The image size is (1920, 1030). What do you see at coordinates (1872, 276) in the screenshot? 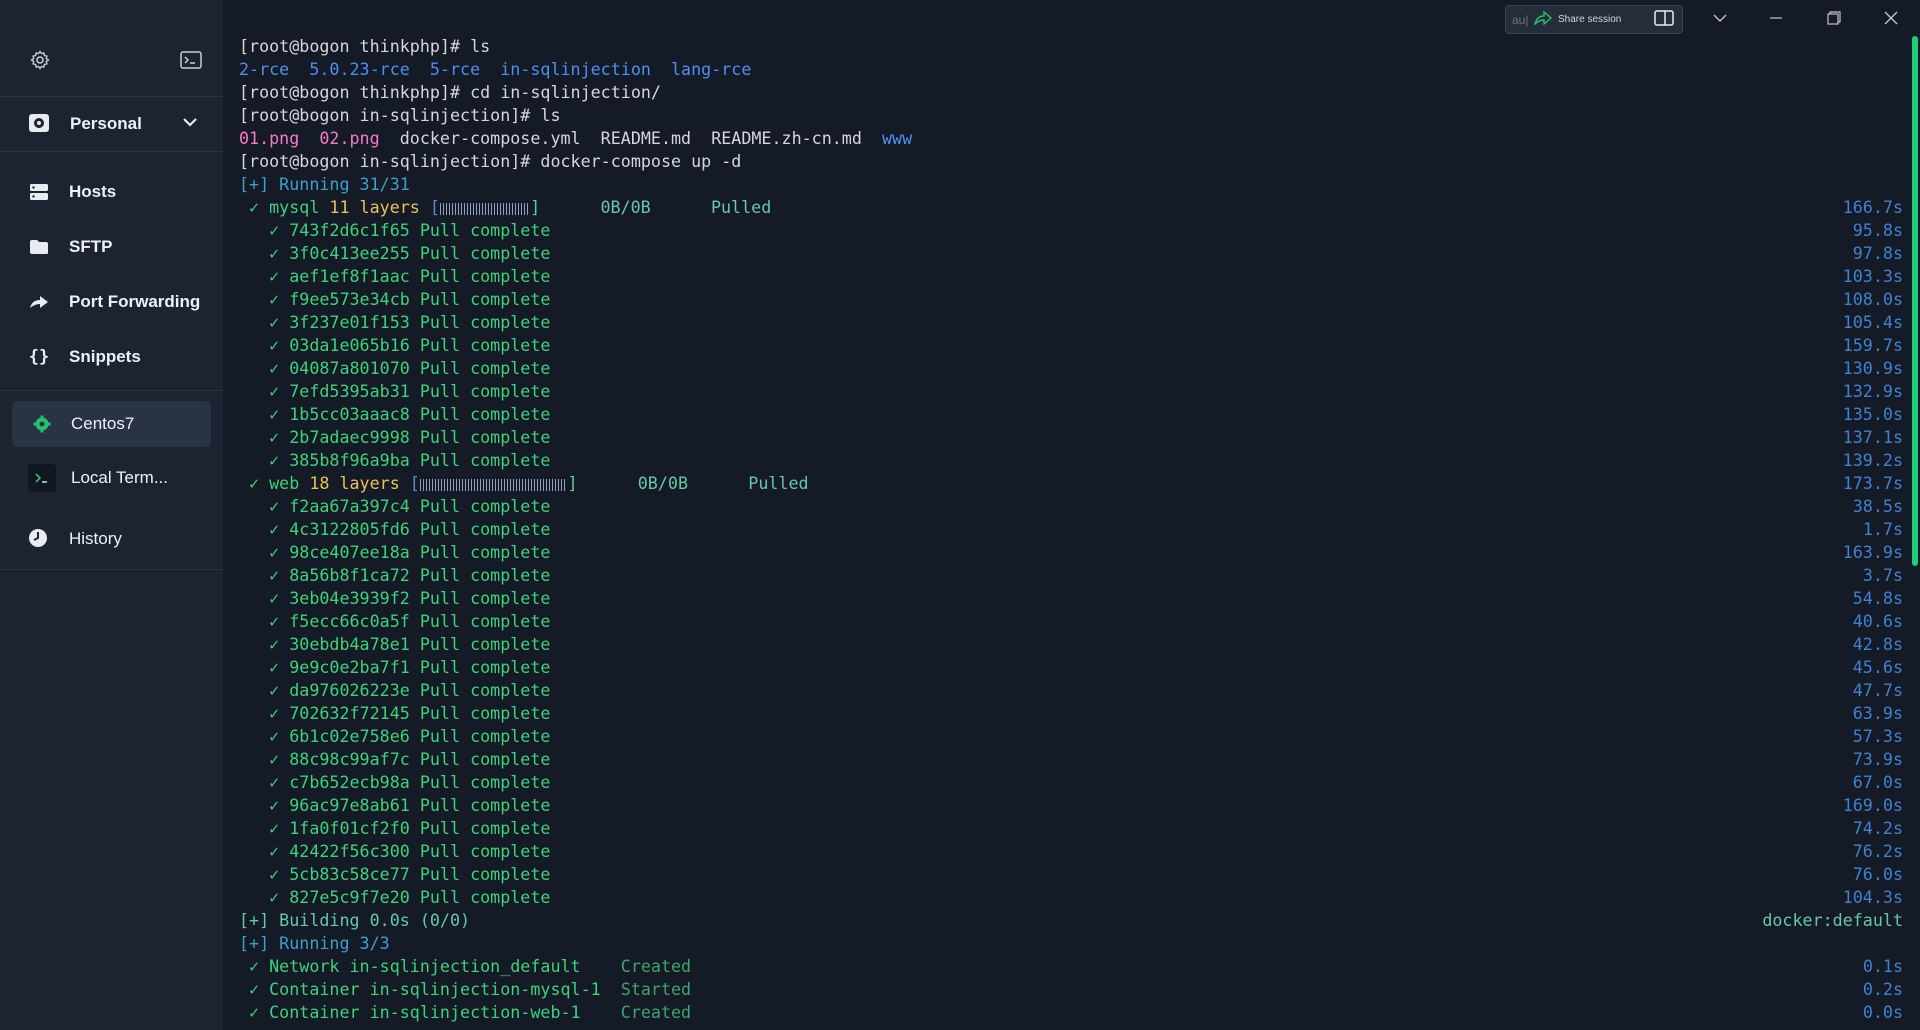
I see `terminal-duration: 103.3s` at bounding box center [1872, 276].